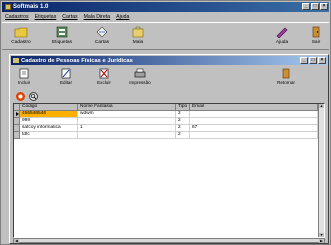 The image size is (331, 245). I want to click on retornar-label: Retornar, so click(286, 82).